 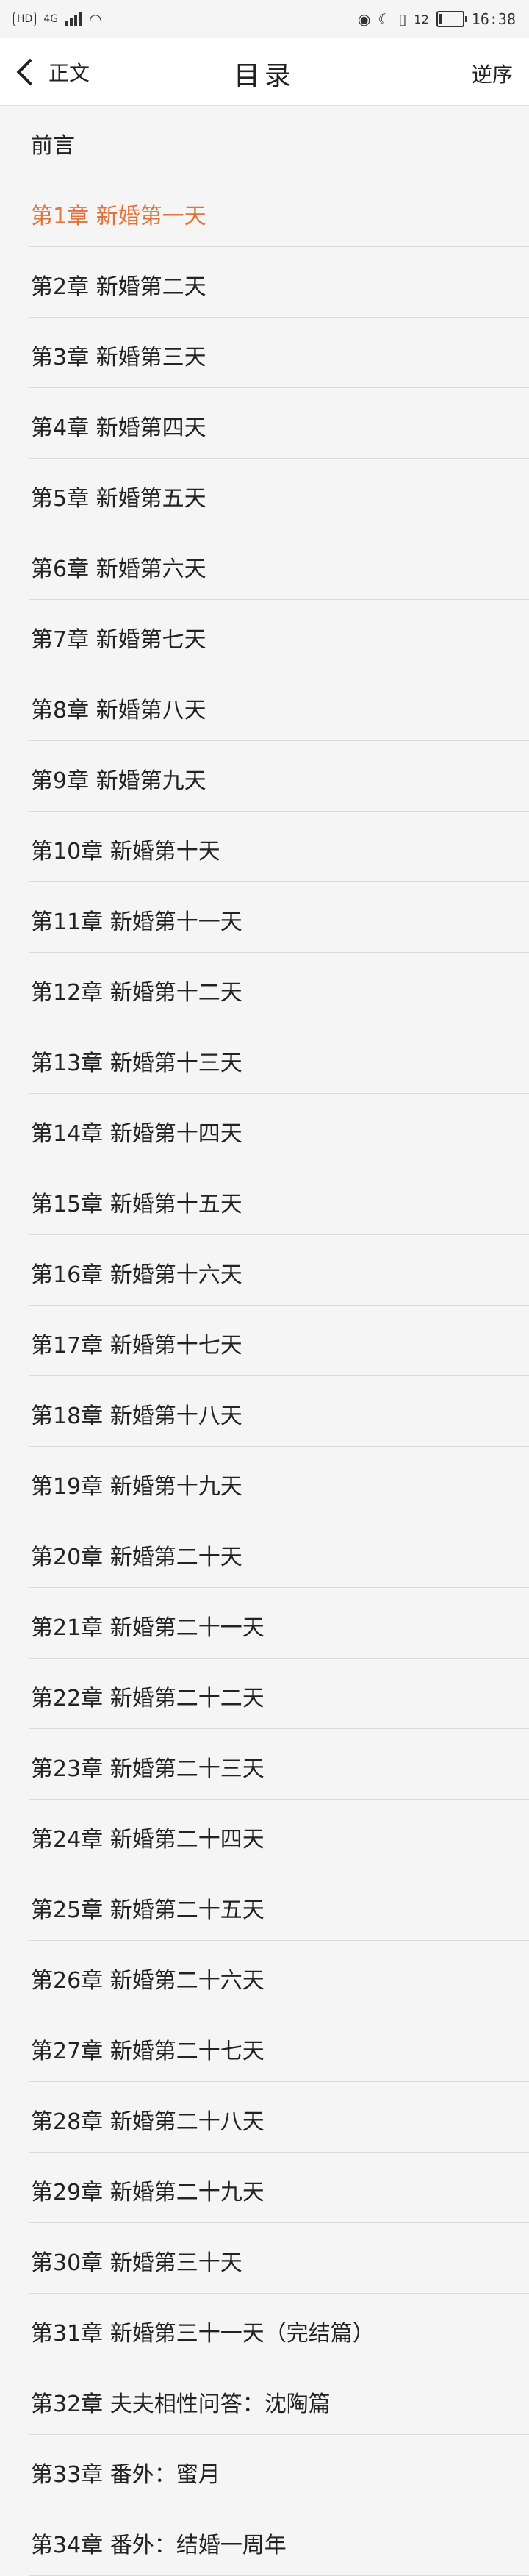 What do you see at coordinates (264, 705) in the screenshot?
I see `toc-item: 第8章 新婚第八天` at bounding box center [264, 705].